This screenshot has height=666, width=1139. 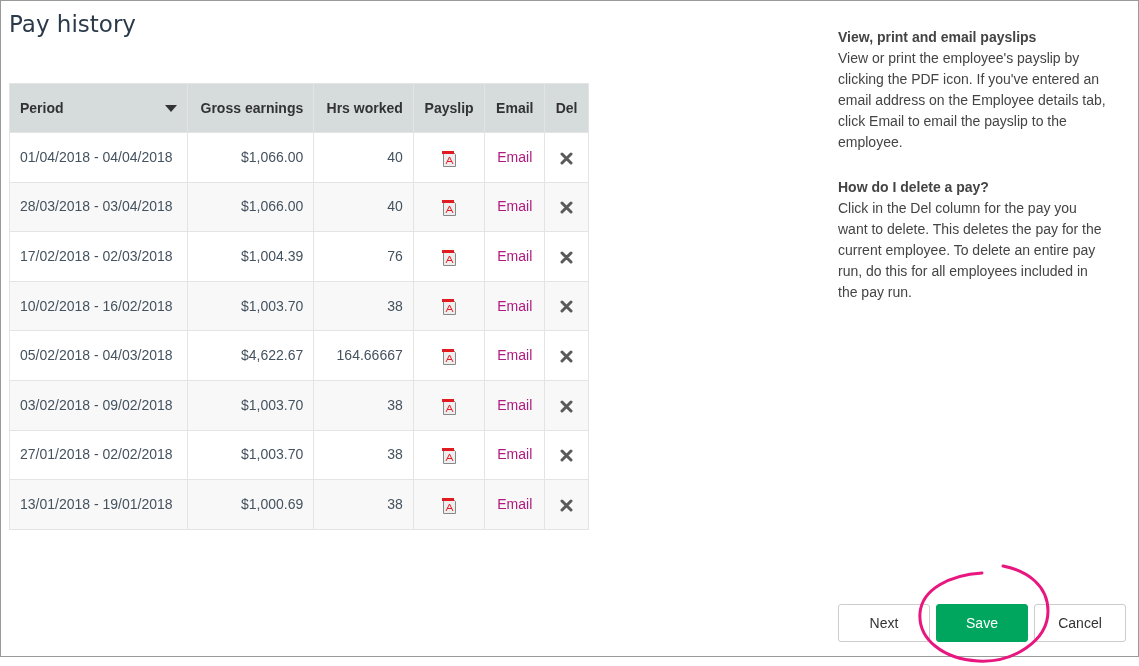 I want to click on hours-cell: 76, so click(x=363, y=256).